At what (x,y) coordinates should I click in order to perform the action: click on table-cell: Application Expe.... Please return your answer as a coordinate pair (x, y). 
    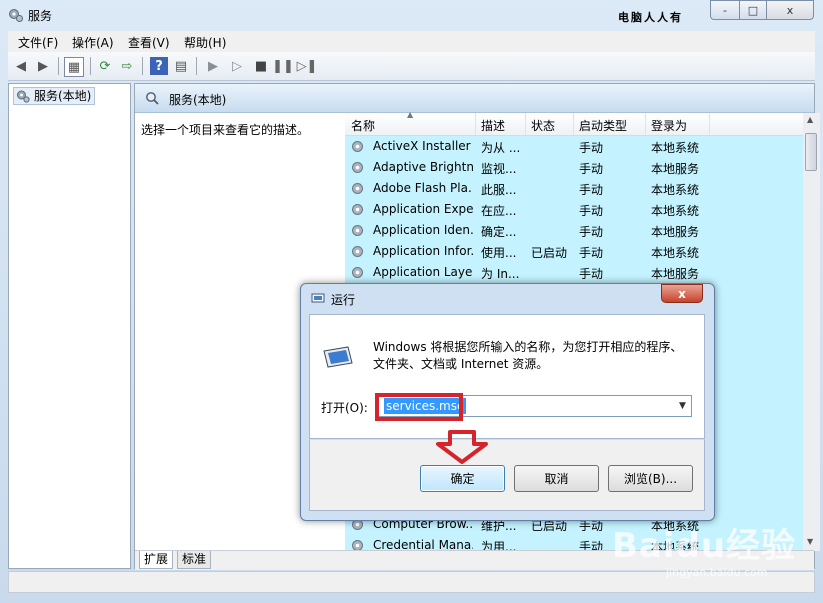
    Looking at the image, I should click on (423, 209).